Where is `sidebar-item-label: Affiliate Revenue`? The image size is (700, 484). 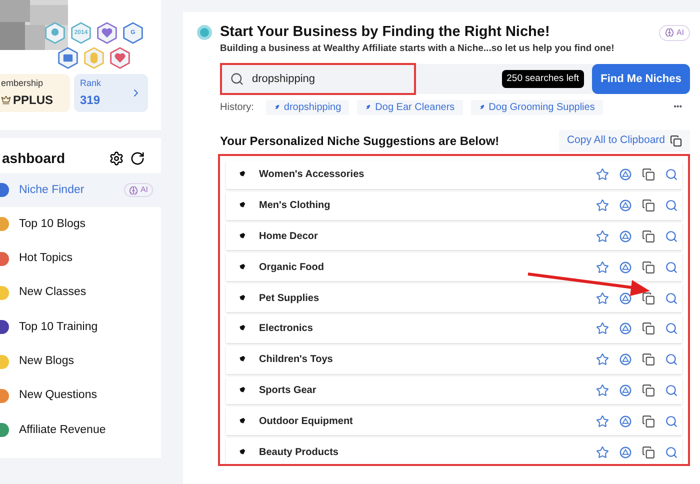
sidebar-item-label: Affiliate Revenue is located at coordinates (63, 430).